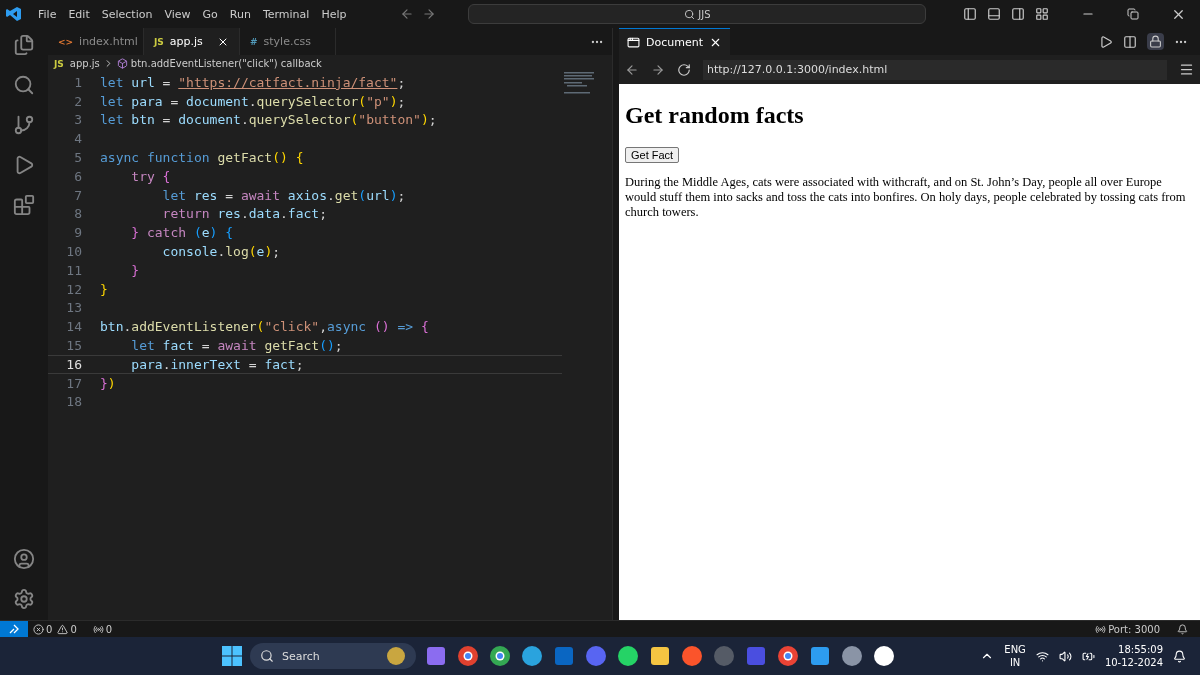 Image resolution: width=1200 pixels, height=675 pixels. I want to click on code-line: let fact = await getFact();, so click(236, 346).